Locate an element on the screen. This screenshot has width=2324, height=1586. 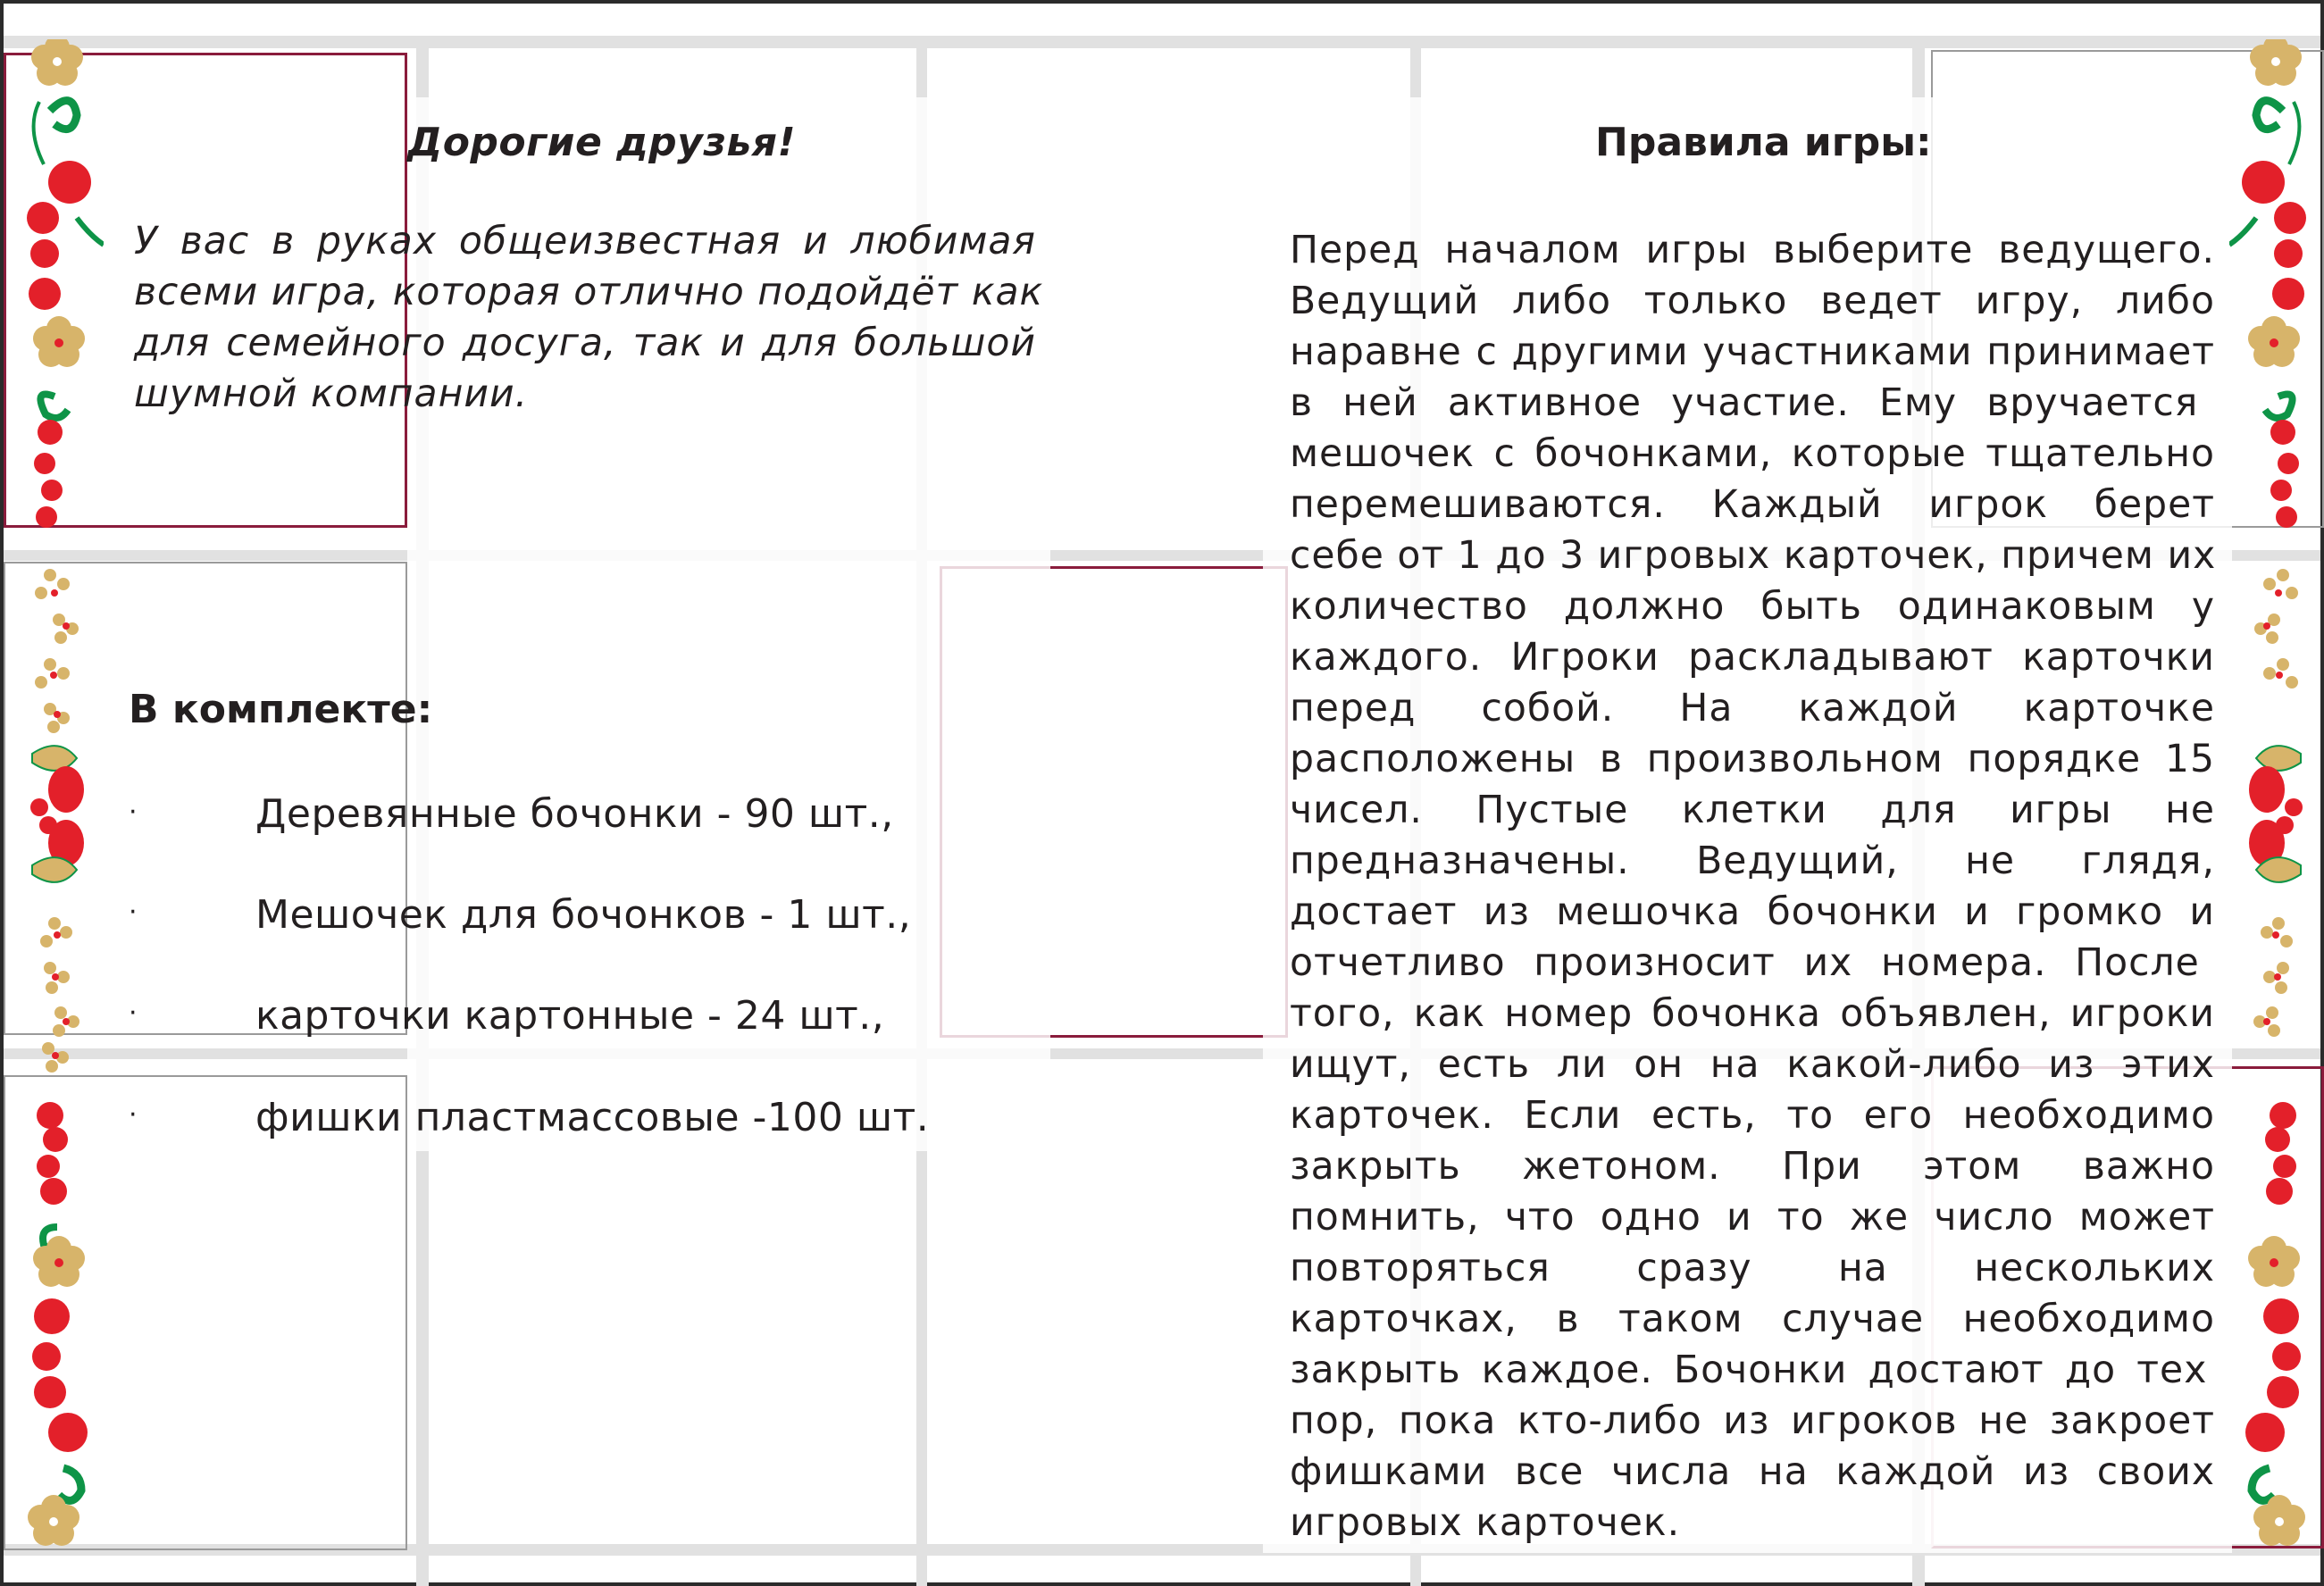
intro-line: шумной компании. is located at coordinates (331, 394).